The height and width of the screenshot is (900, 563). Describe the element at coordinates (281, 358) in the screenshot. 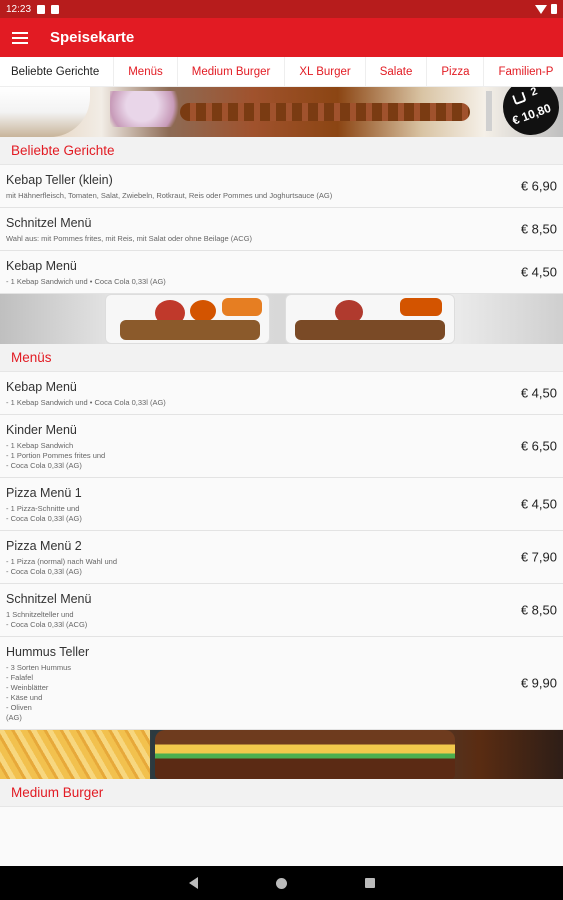

I see `section-header: Menüs` at that location.